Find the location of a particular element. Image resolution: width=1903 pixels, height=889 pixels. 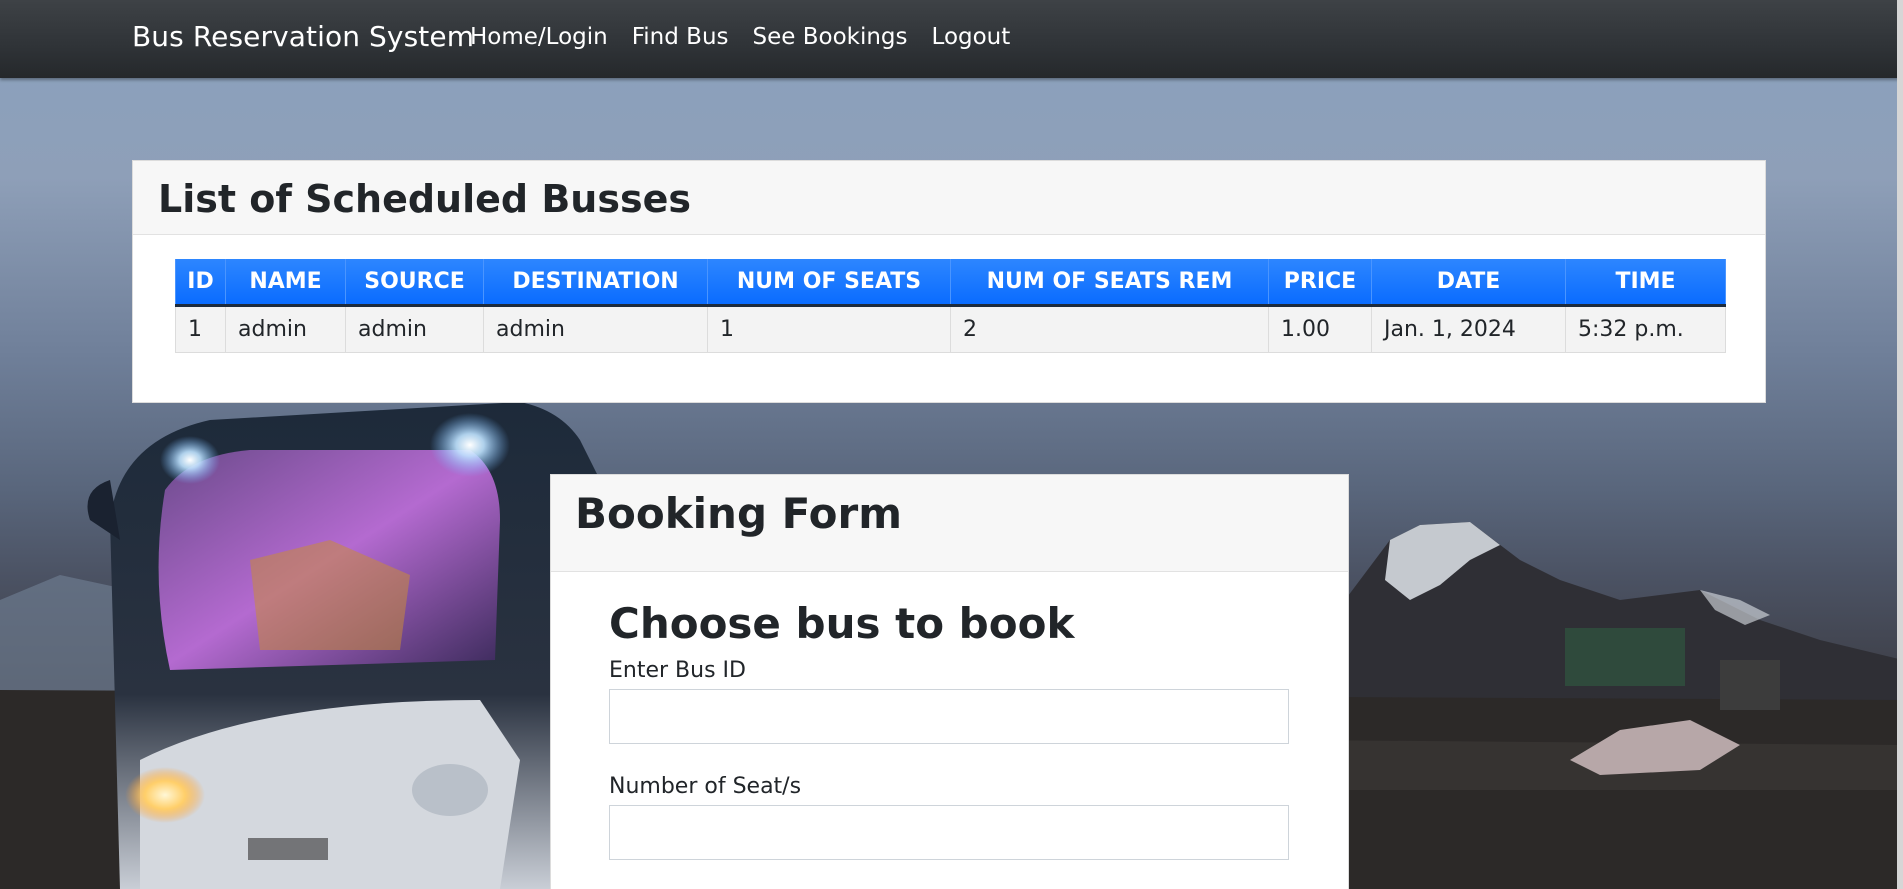

booking-form-title: Booking Form is located at coordinates (738, 513).